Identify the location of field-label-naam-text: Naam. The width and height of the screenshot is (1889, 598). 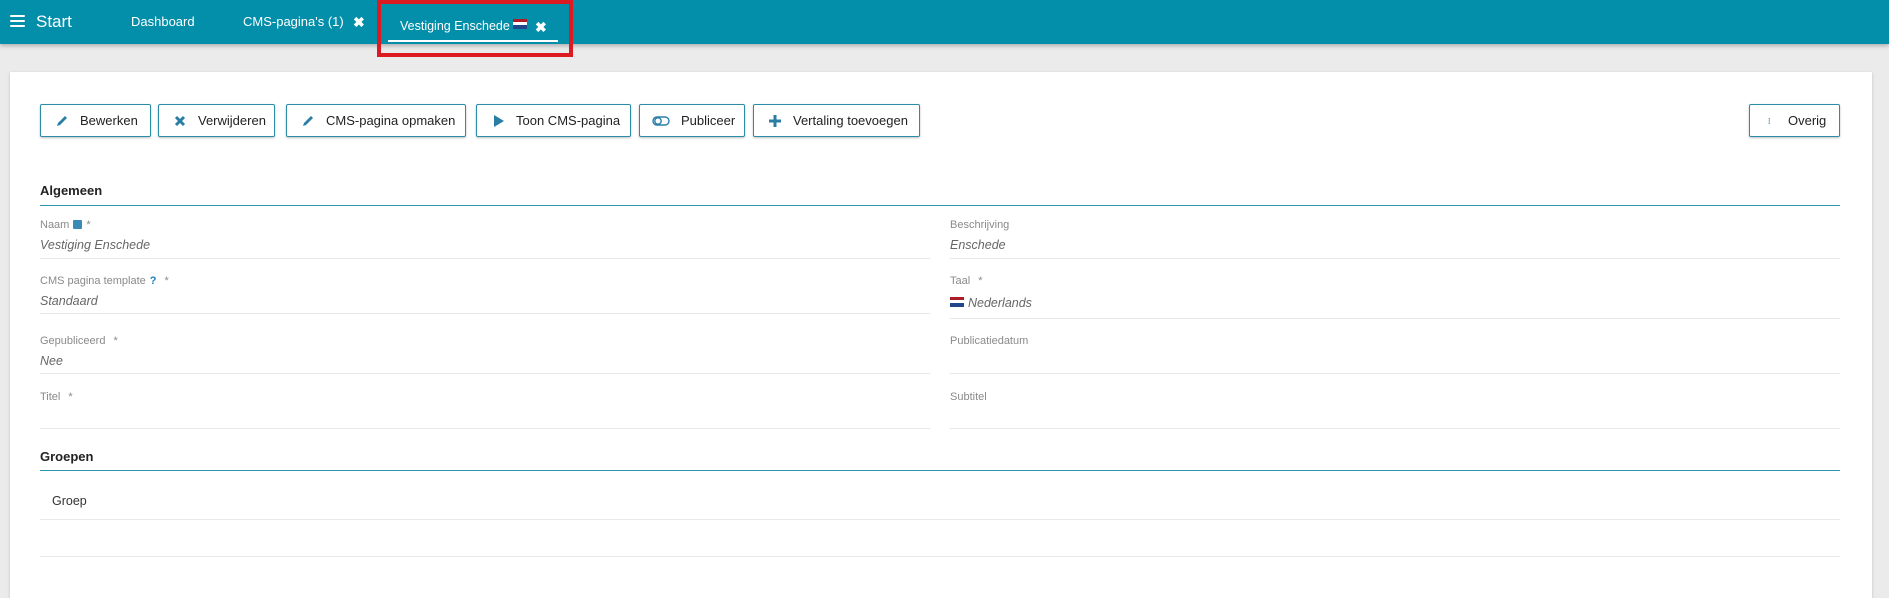
(55, 225).